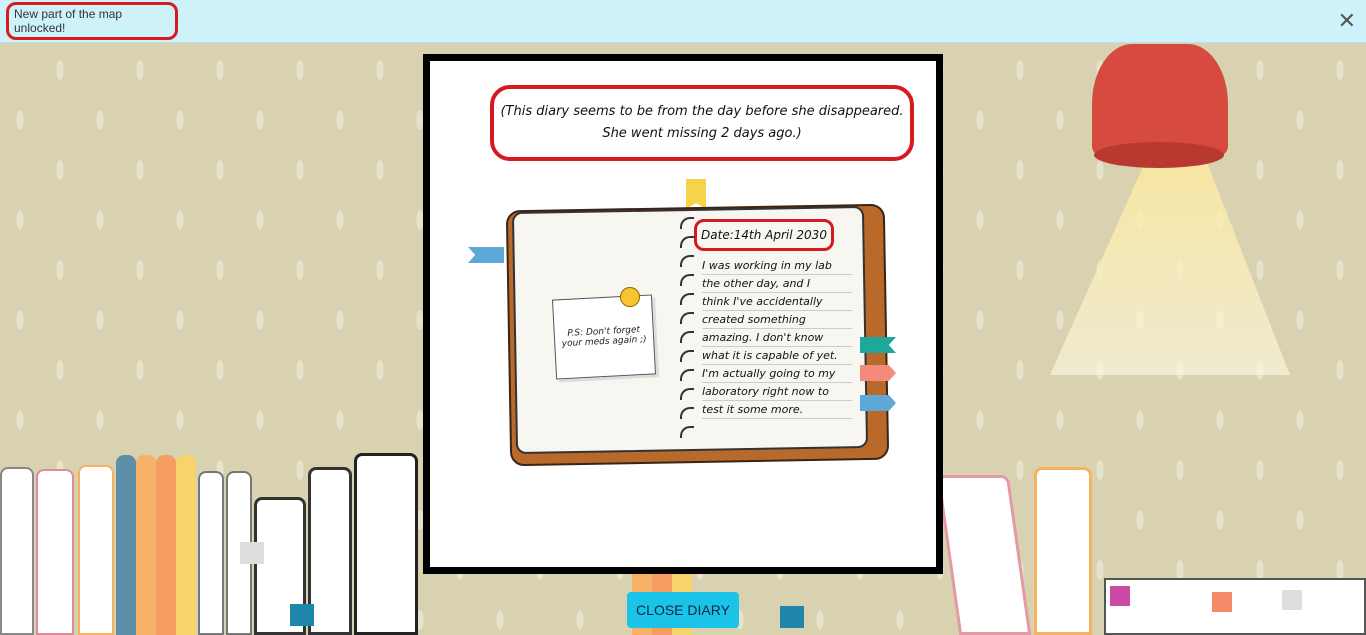  Describe the element at coordinates (777, 302) in the screenshot. I see `diary-entry-line: think I've accidentally` at that location.